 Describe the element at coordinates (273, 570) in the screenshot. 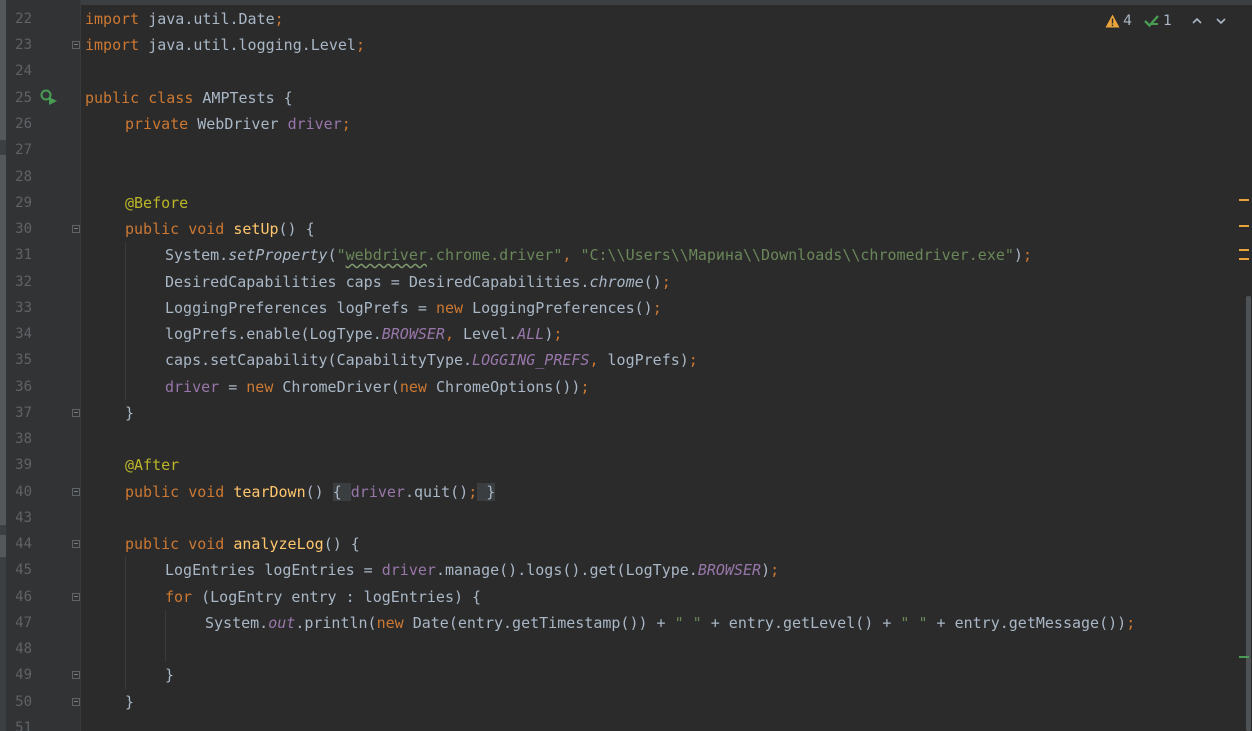

I see `code-token: LogEntries logEntries =` at that location.